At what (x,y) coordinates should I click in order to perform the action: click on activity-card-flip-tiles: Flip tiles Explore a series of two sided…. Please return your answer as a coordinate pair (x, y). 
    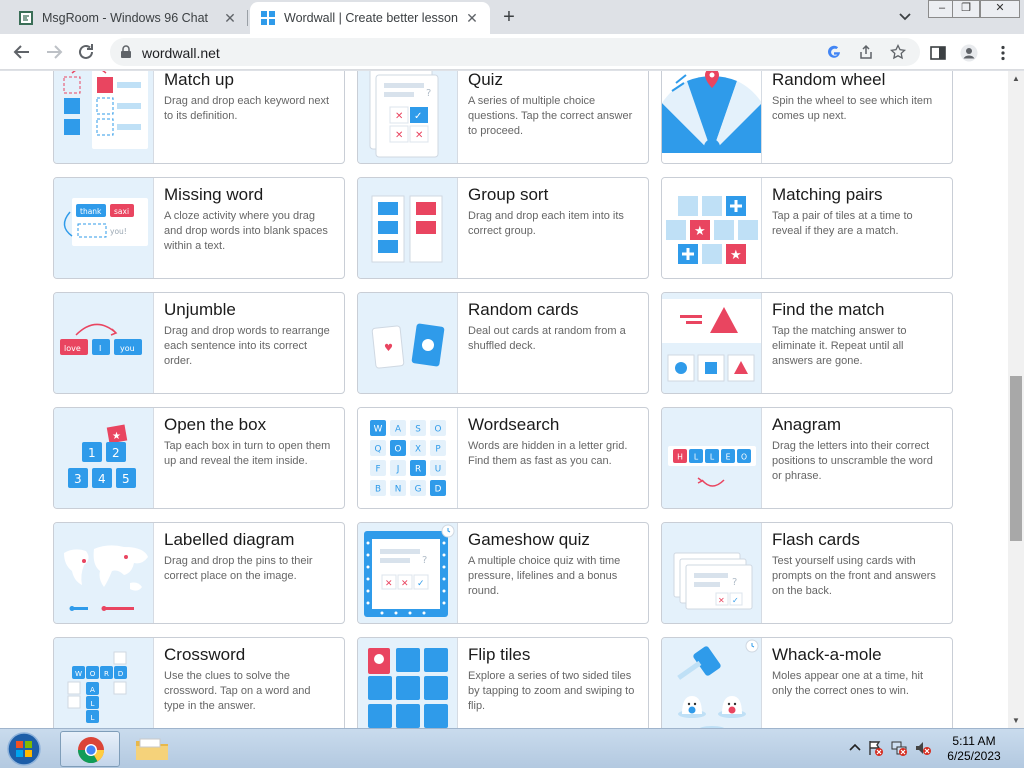
    Looking at the image, I should click on (503, 682).